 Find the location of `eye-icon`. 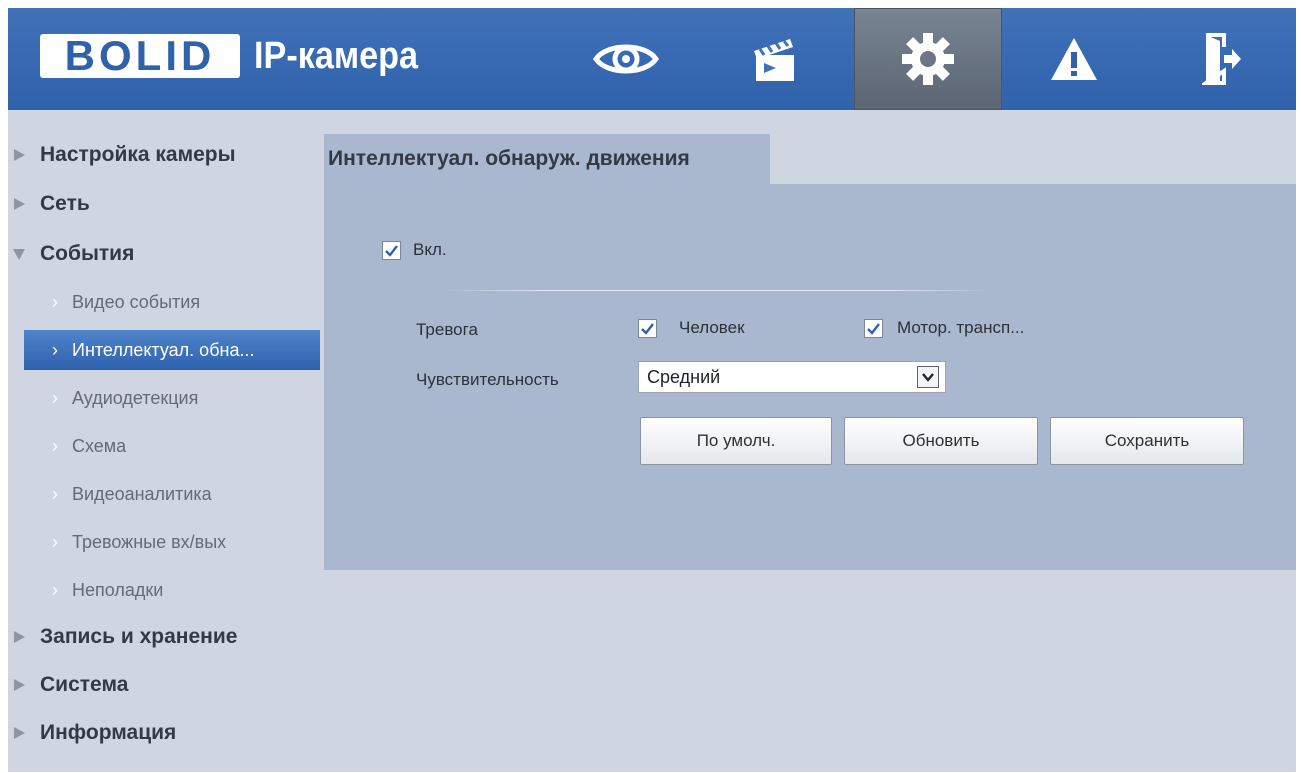

eye-icon is located at coordinates (626, 59).